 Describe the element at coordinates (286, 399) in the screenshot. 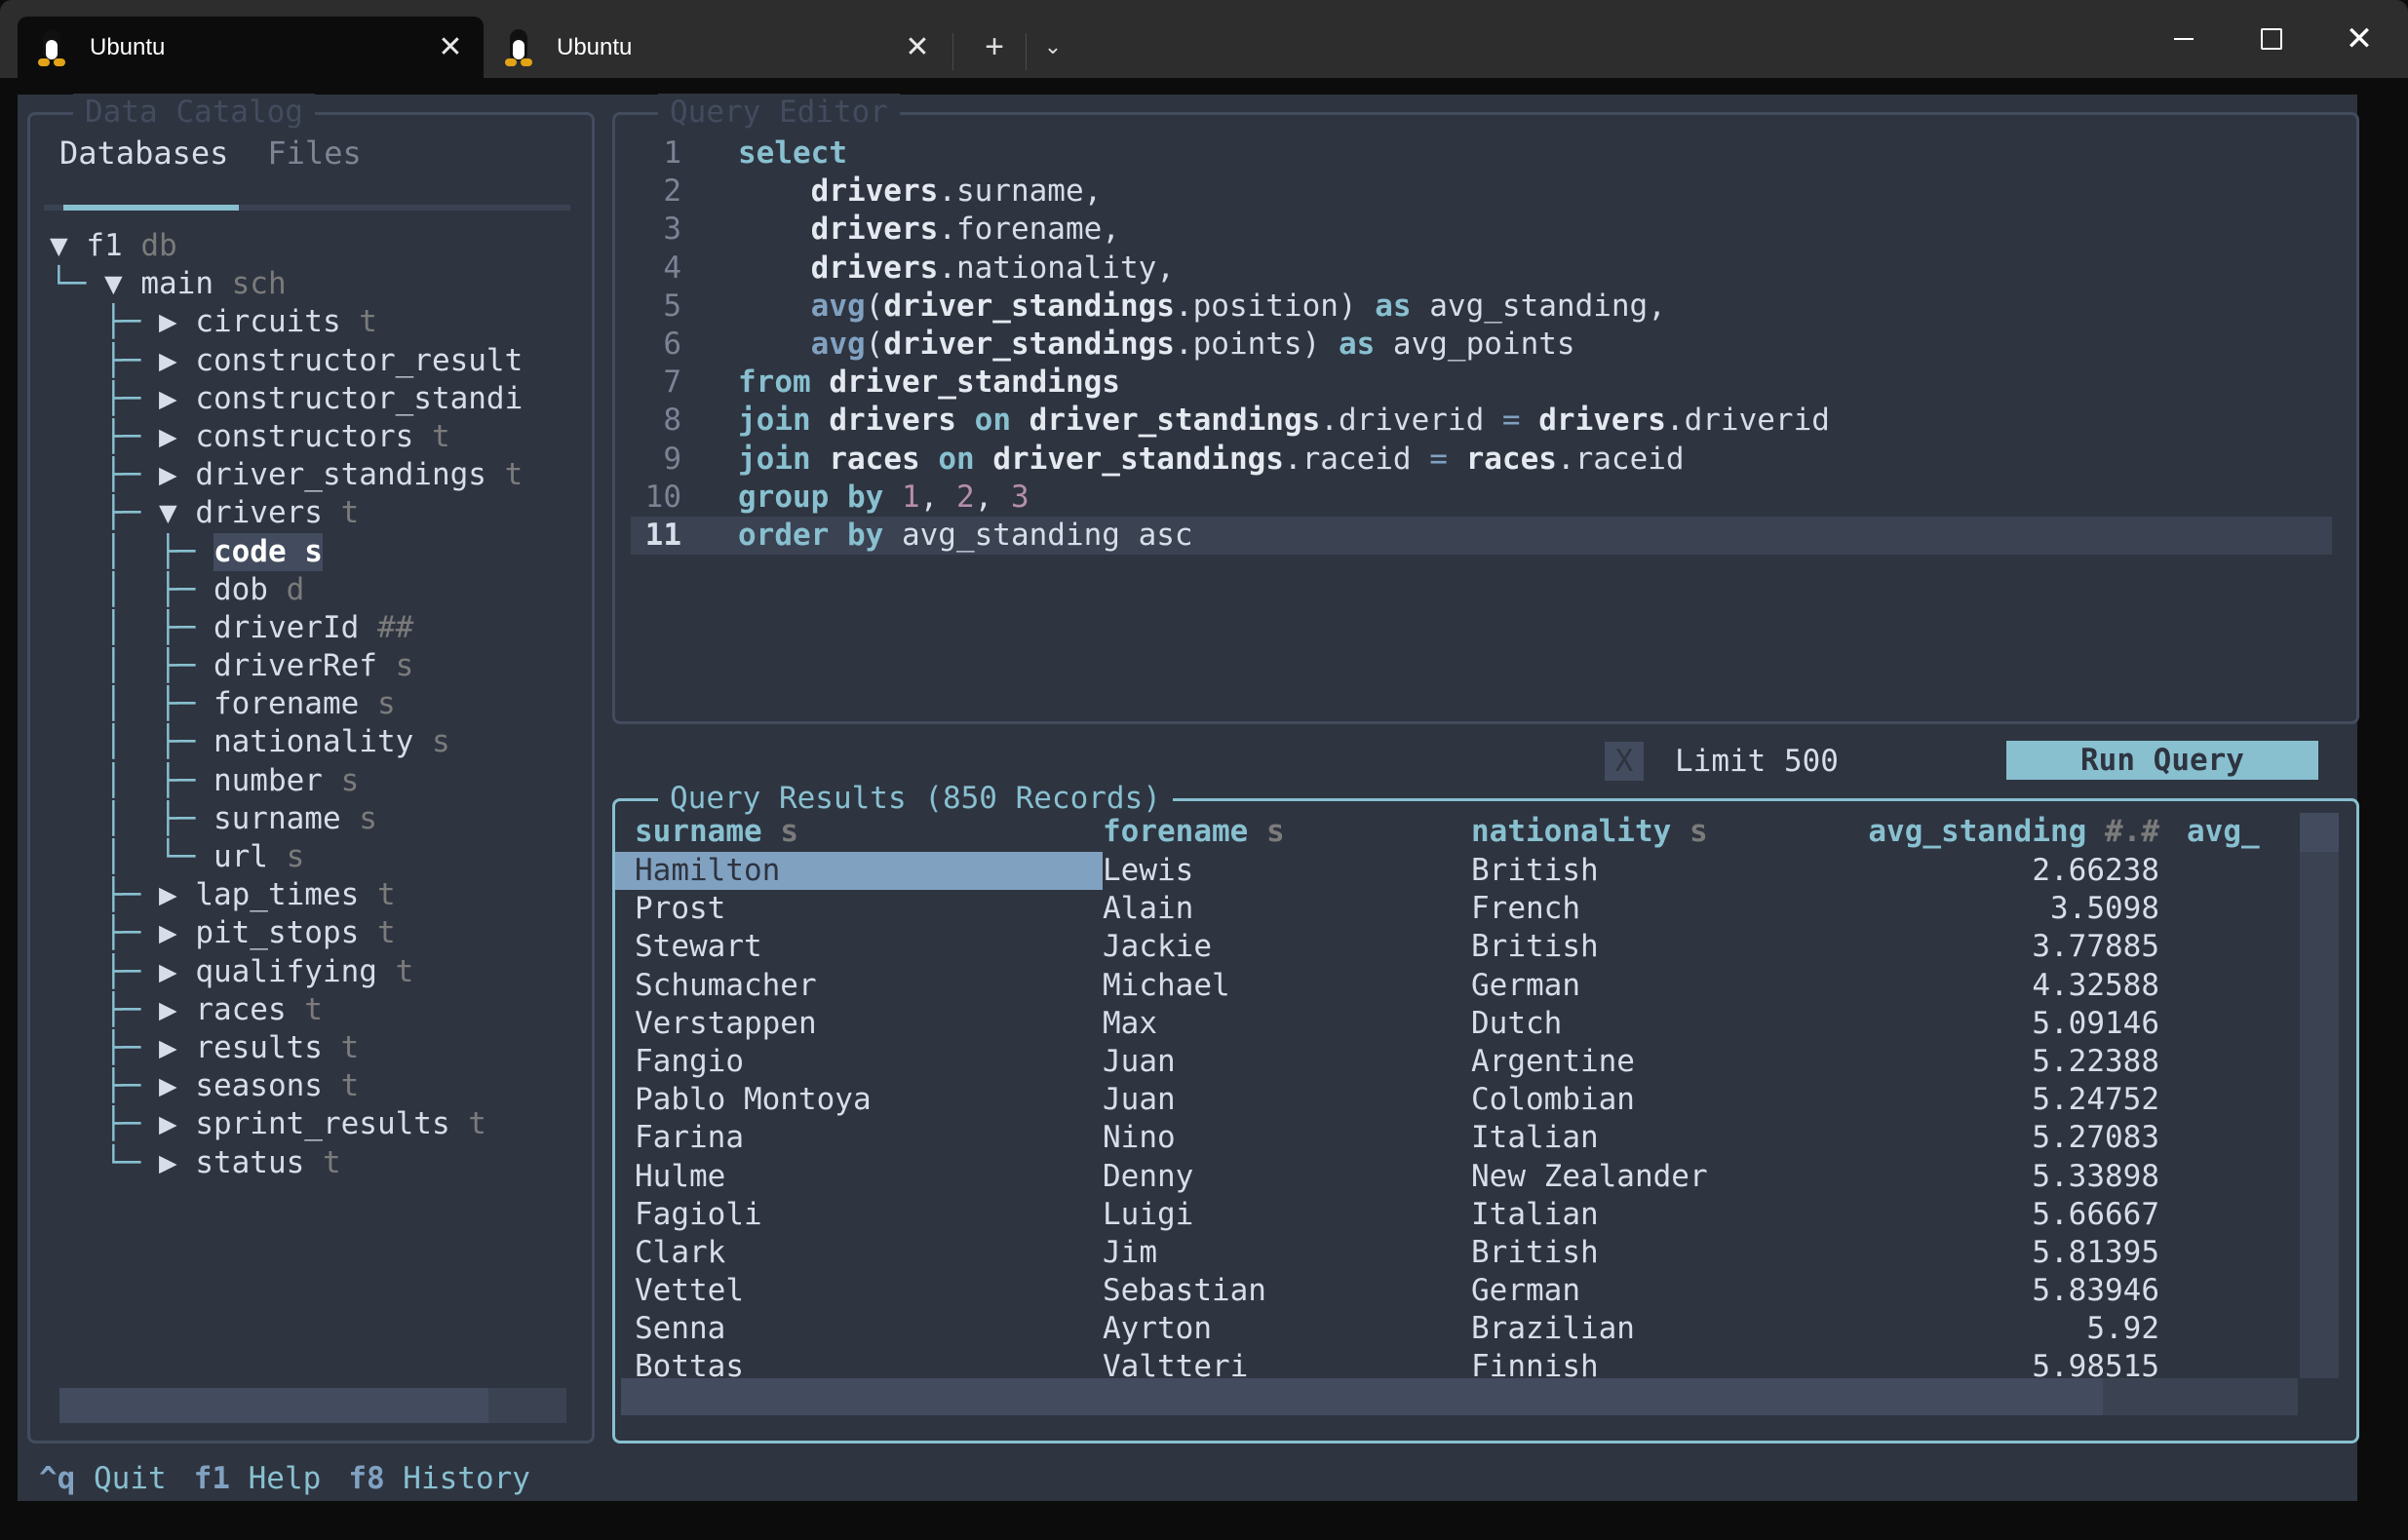

I see `tree-item: ├─ ▶ constructor_standi` at that location.